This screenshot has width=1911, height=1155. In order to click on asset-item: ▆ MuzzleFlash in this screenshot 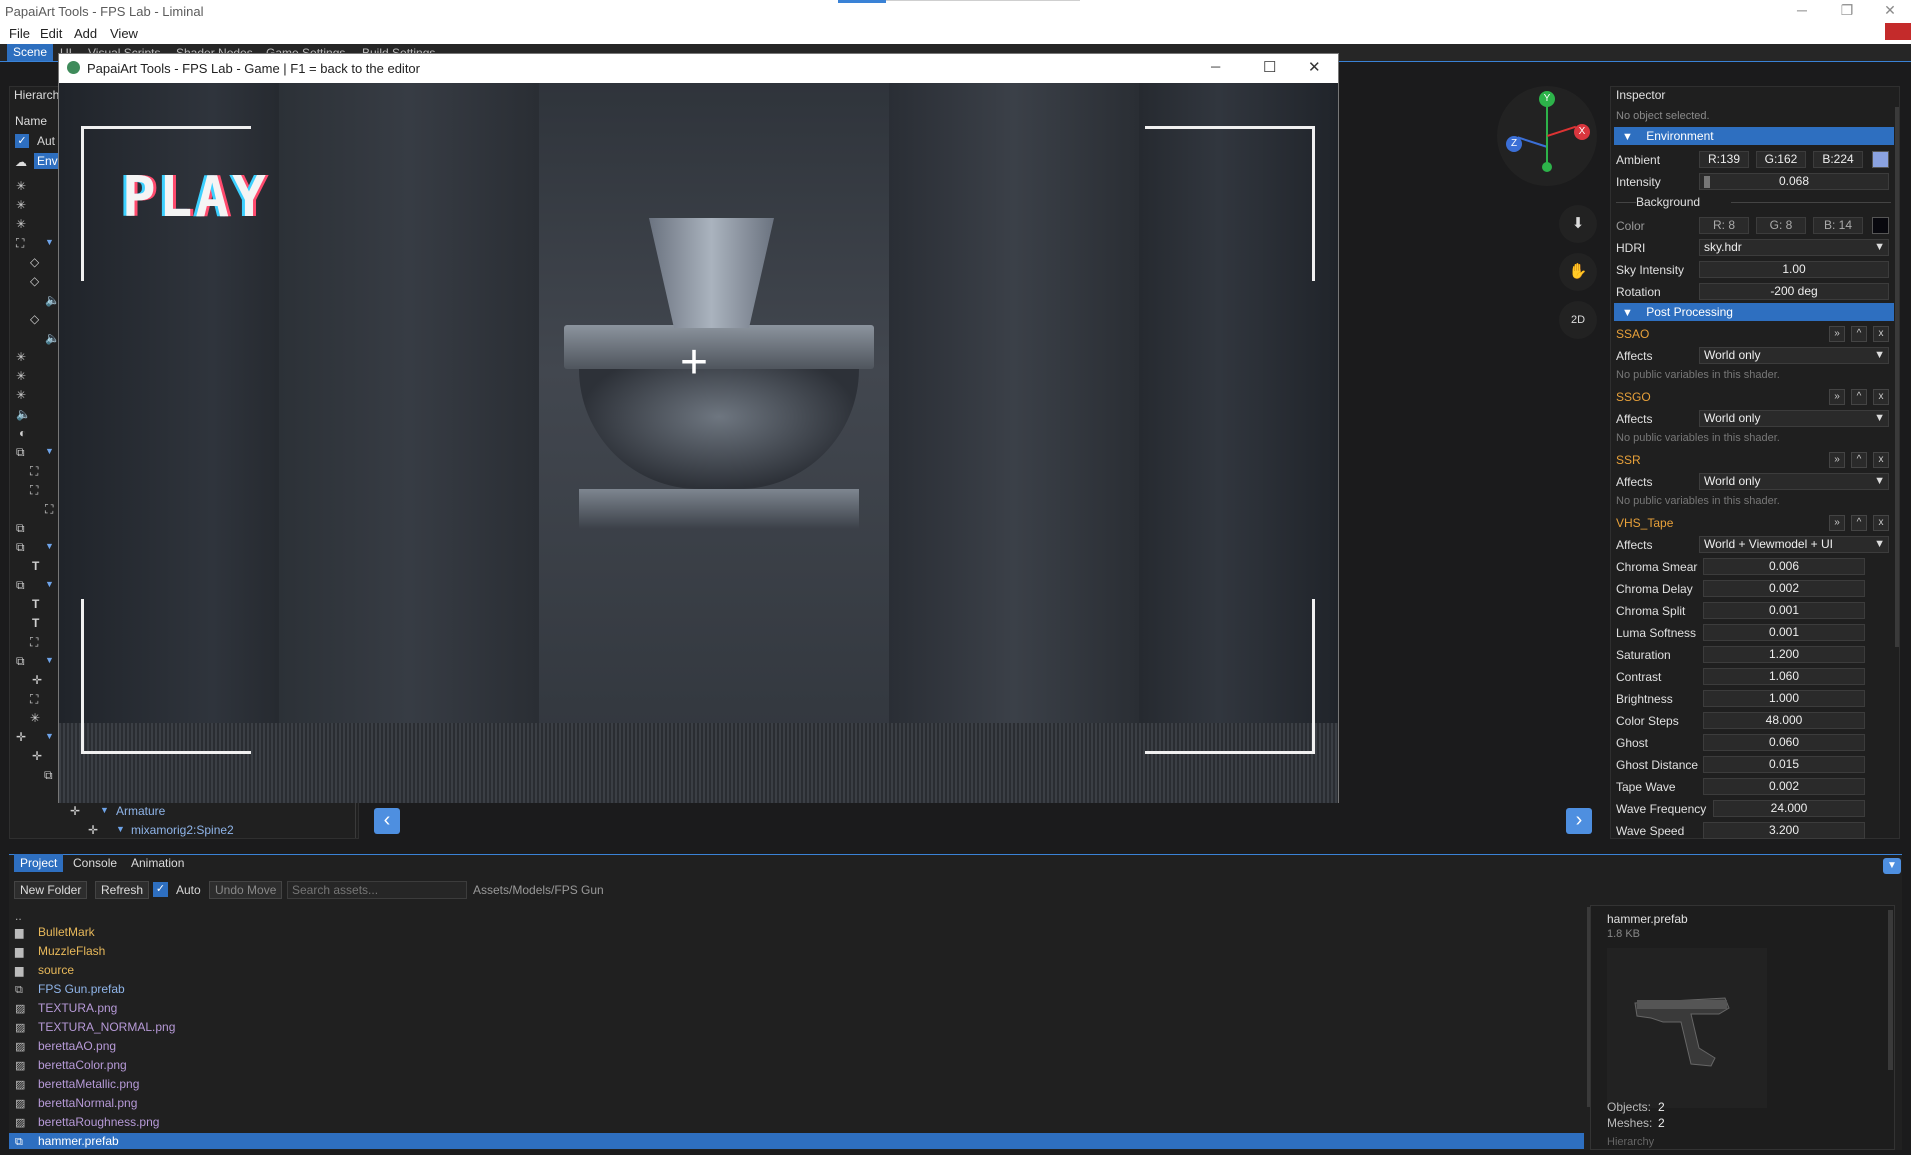, I will do `click(60, 951)`.